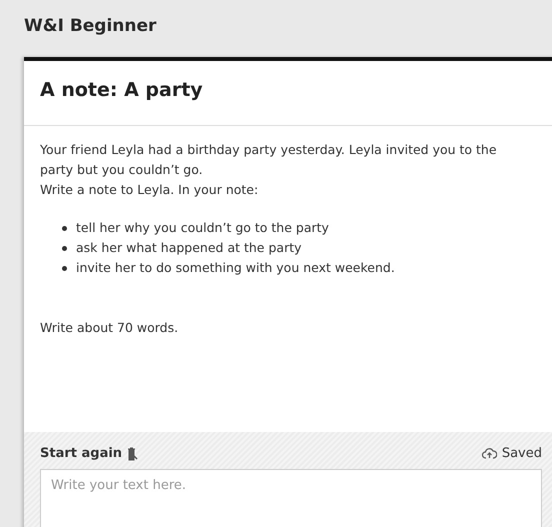 This screenshot has height=527, width=552. What do you see at coordinates (132, 453) in the screenshot?
I see `trash-icon` at bounding box center [132, 453].